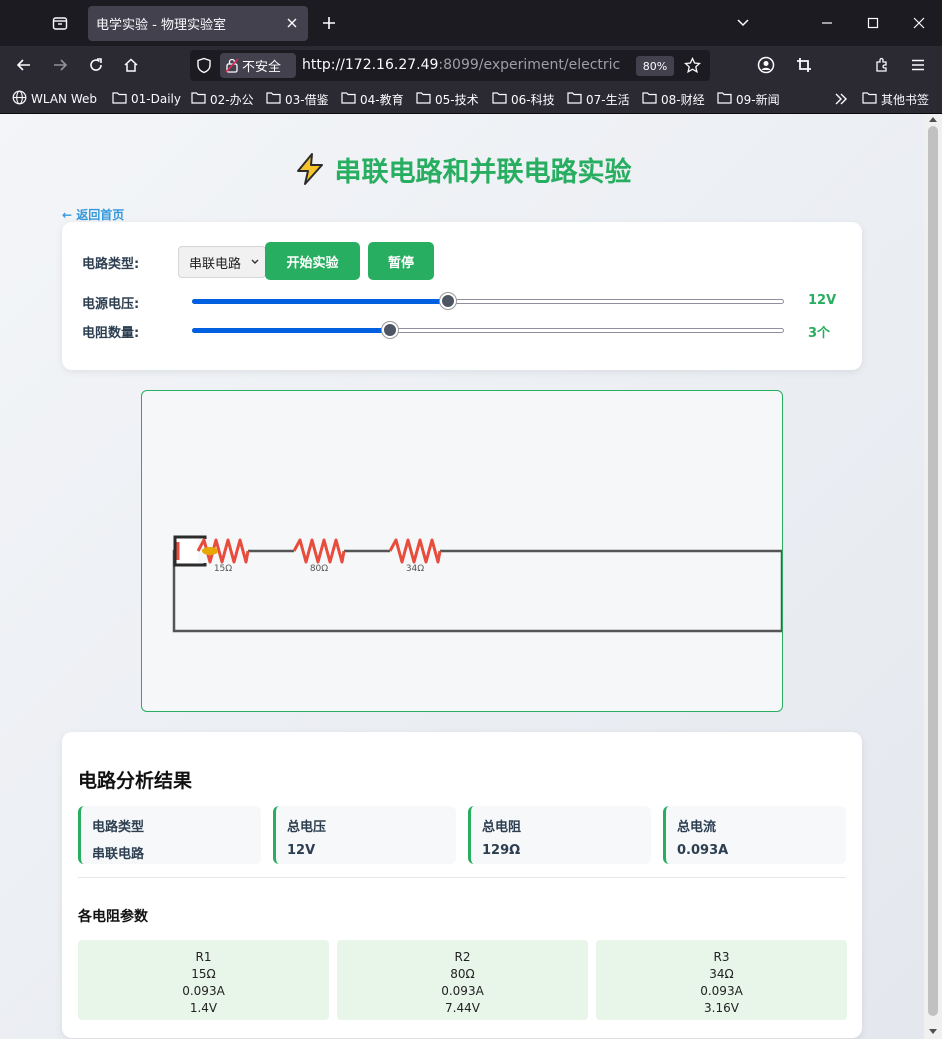  I want to click on results-title: 电路分析结果, so click(135, 781).